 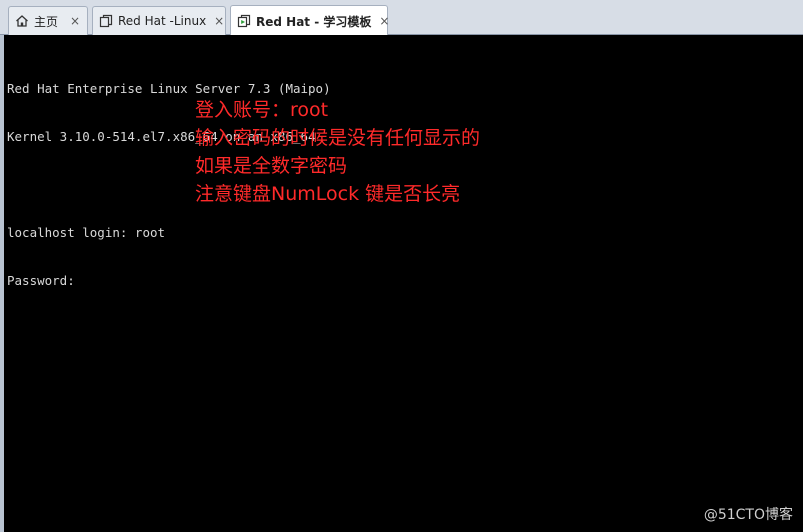 I want to click on annotation-line: 登入账号：root, so click(x=262, y=110).